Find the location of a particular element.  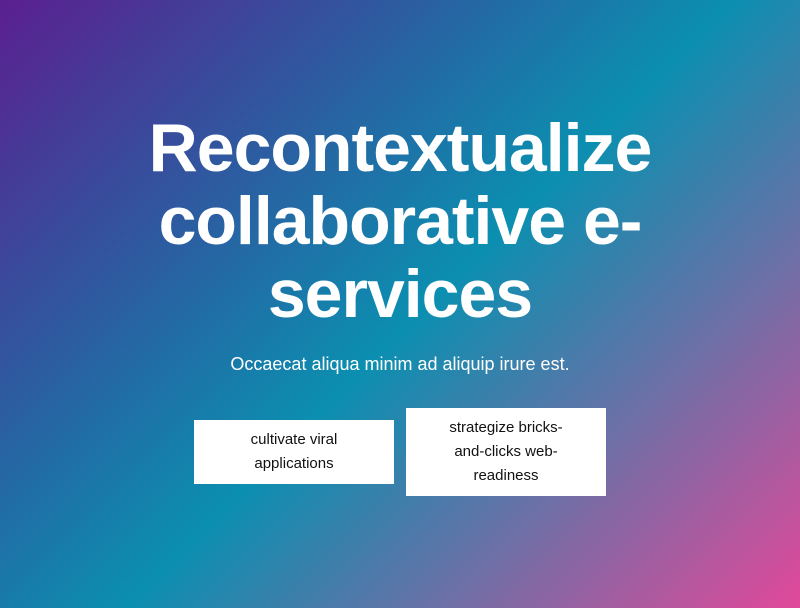

cultivate-viral-applications-button: cultivate viral applications is located at coordinates (294, 452).